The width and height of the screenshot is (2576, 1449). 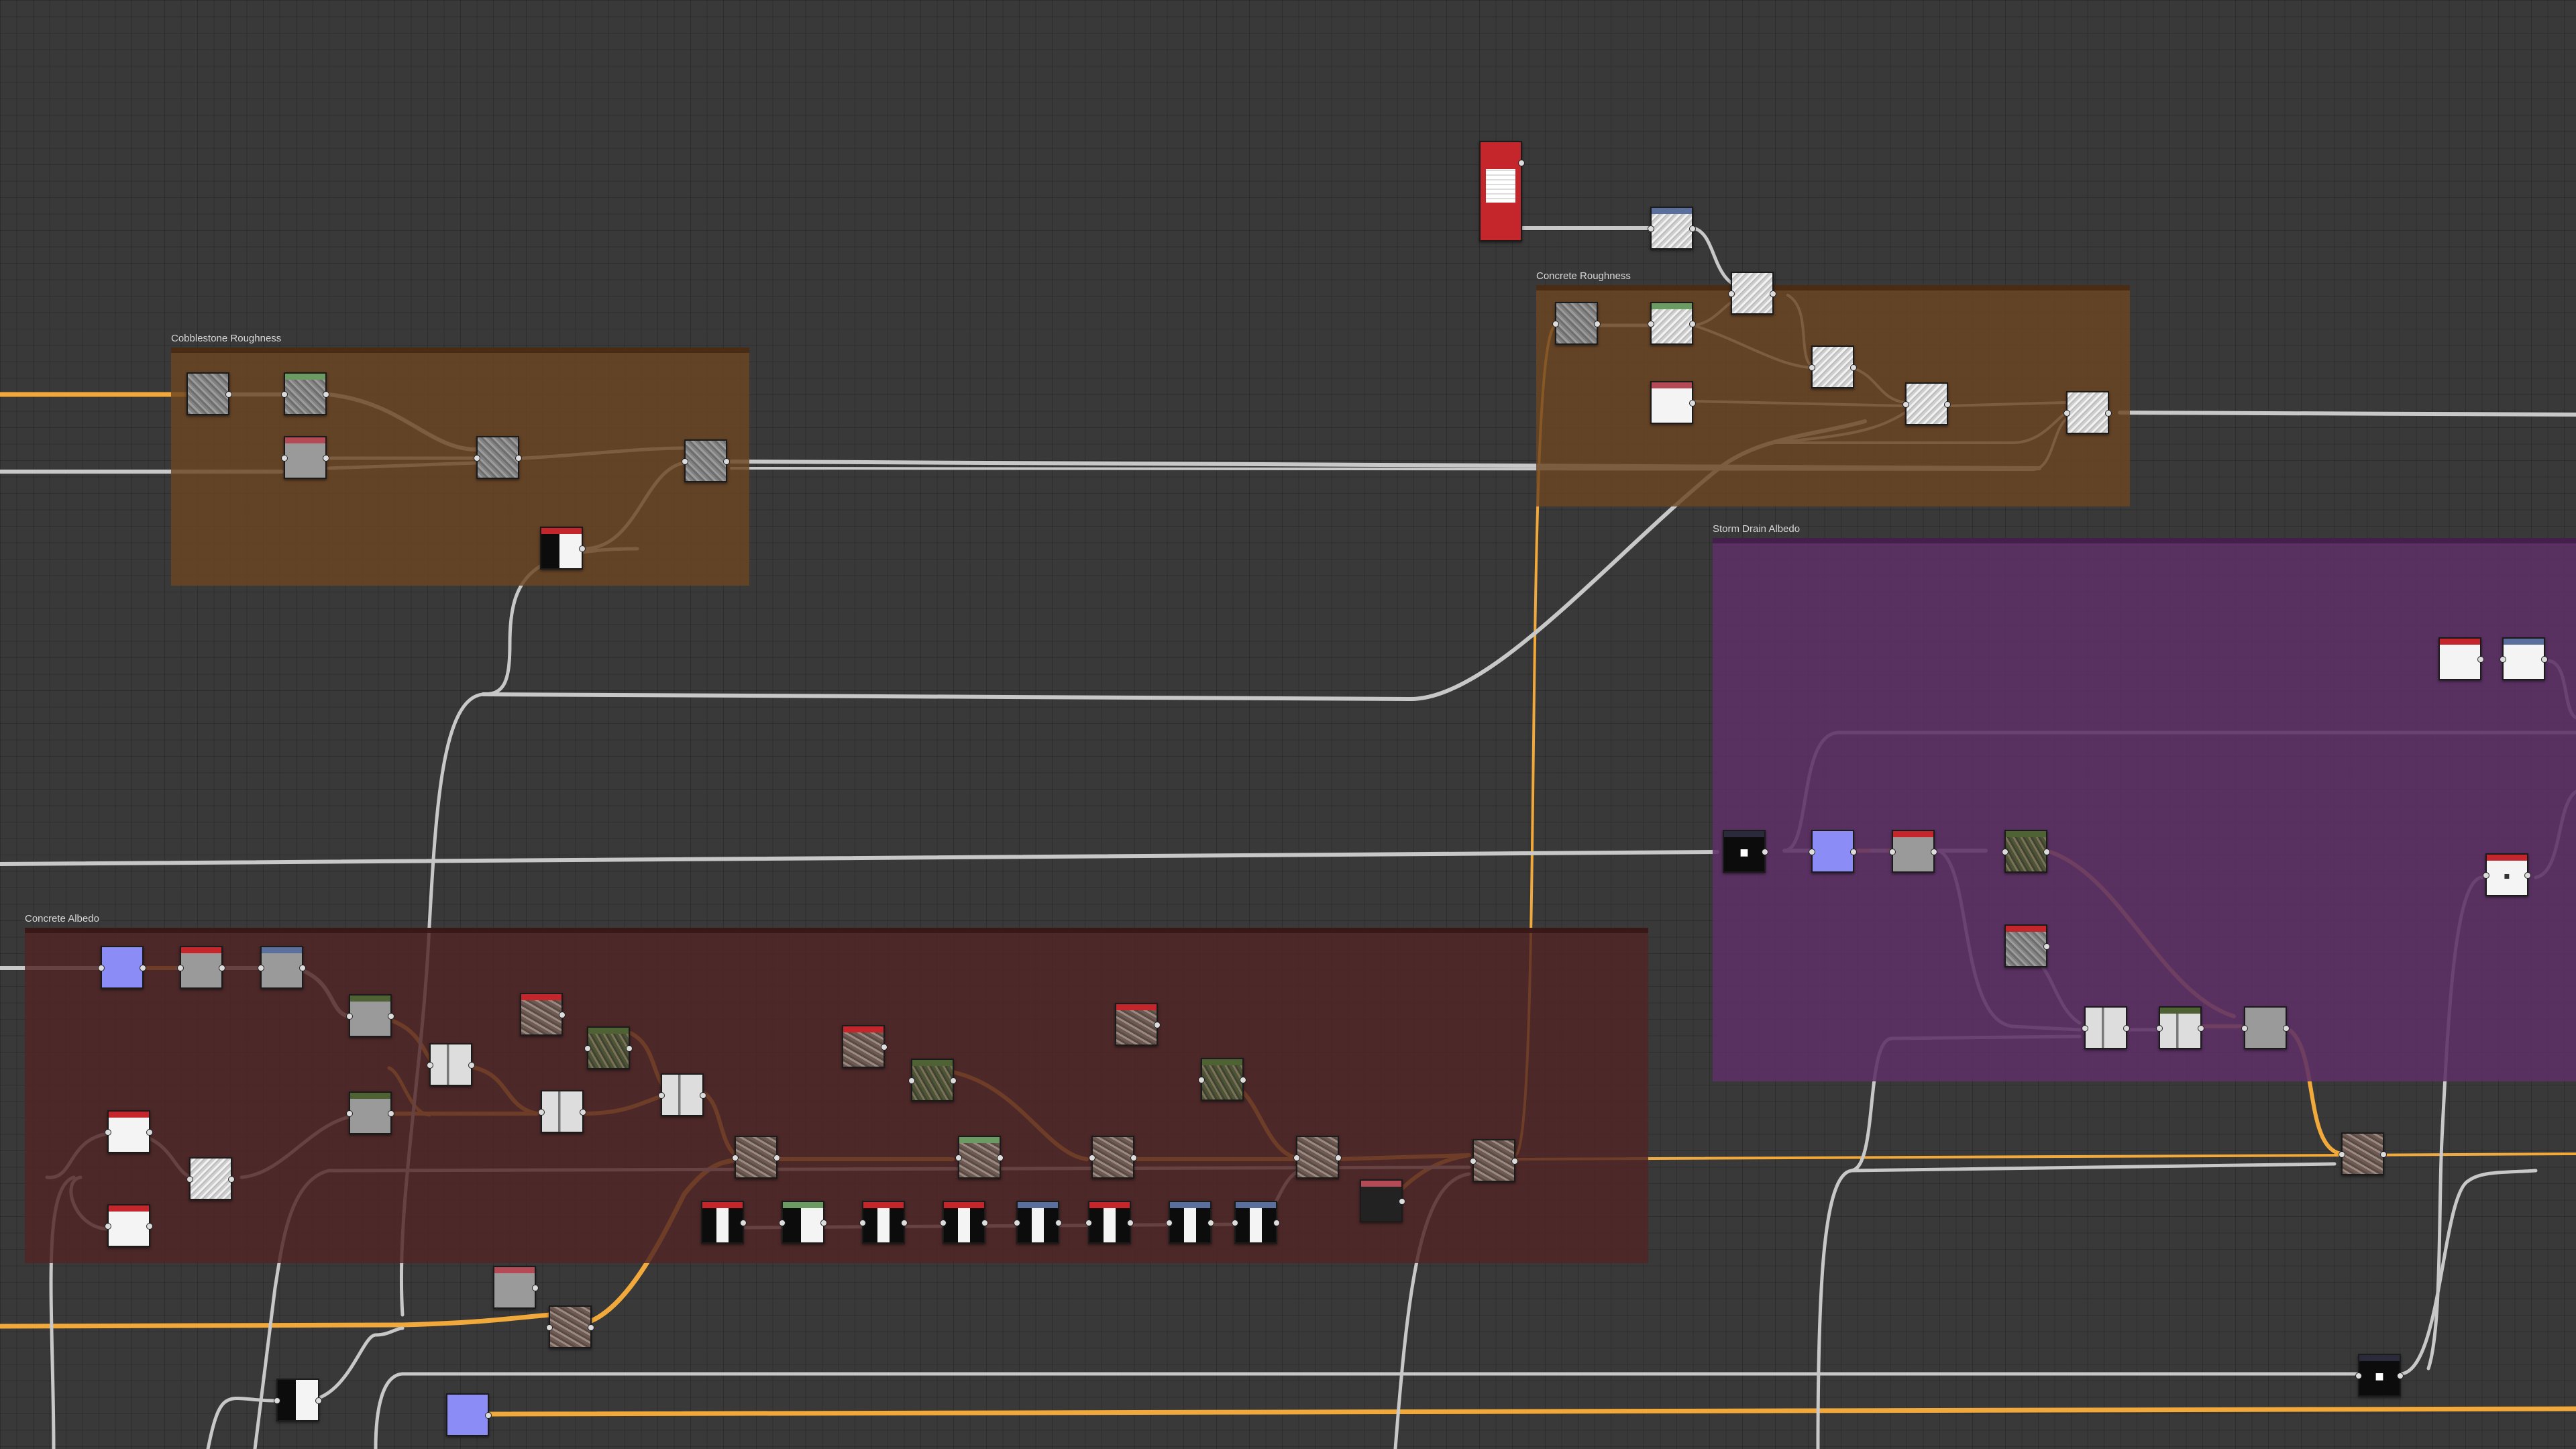 What do you see at coordinates (1138, 1024) in the screenshot?
I see `concrete-albedo-rock-d-node` at bounding box center [1138, 1024].